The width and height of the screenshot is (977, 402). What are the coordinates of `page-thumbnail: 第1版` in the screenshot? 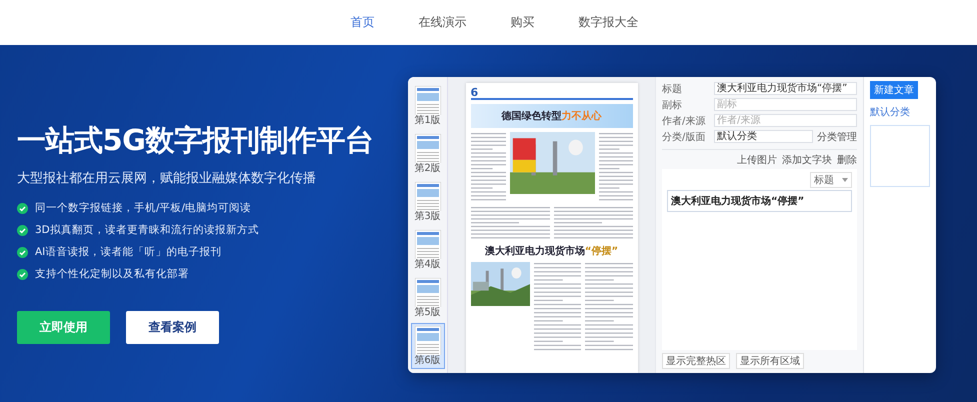 It's located at (427, 106).